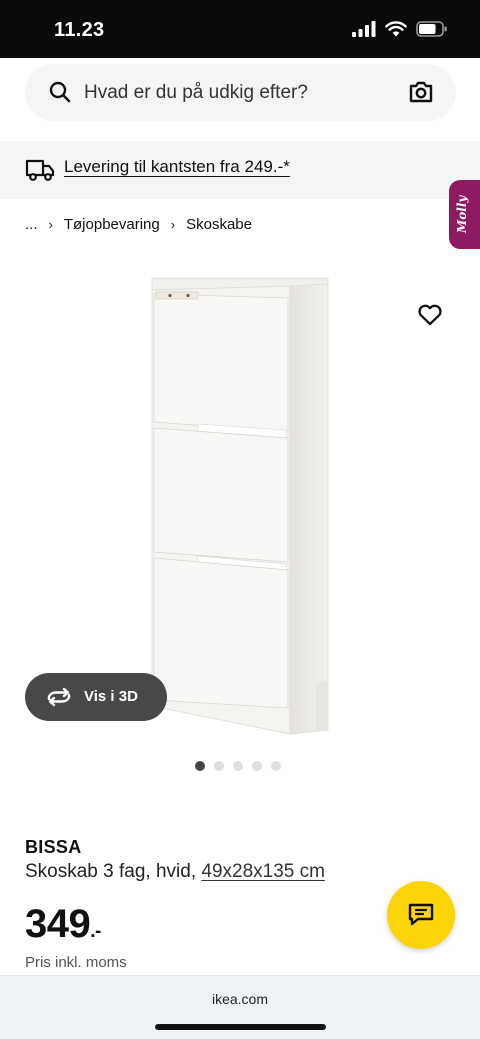 The height and width of the screenshot is (1039, 480). I want to click on search-placeholder: Hvad er du på udkig efter?, so click(196, 92).